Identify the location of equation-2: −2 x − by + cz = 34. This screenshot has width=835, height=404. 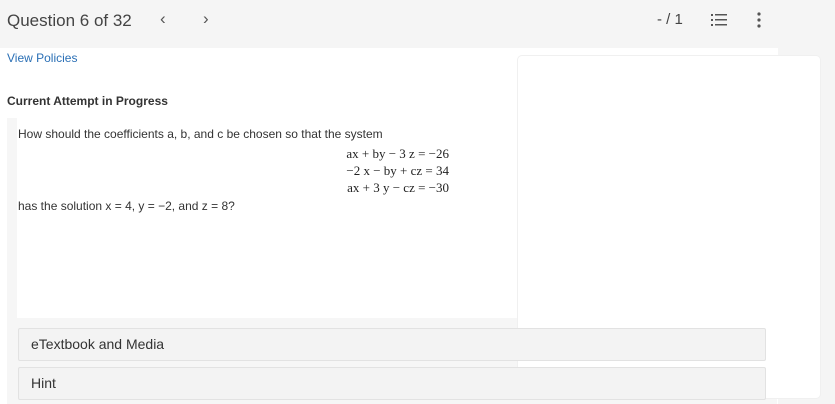
(397, 170).